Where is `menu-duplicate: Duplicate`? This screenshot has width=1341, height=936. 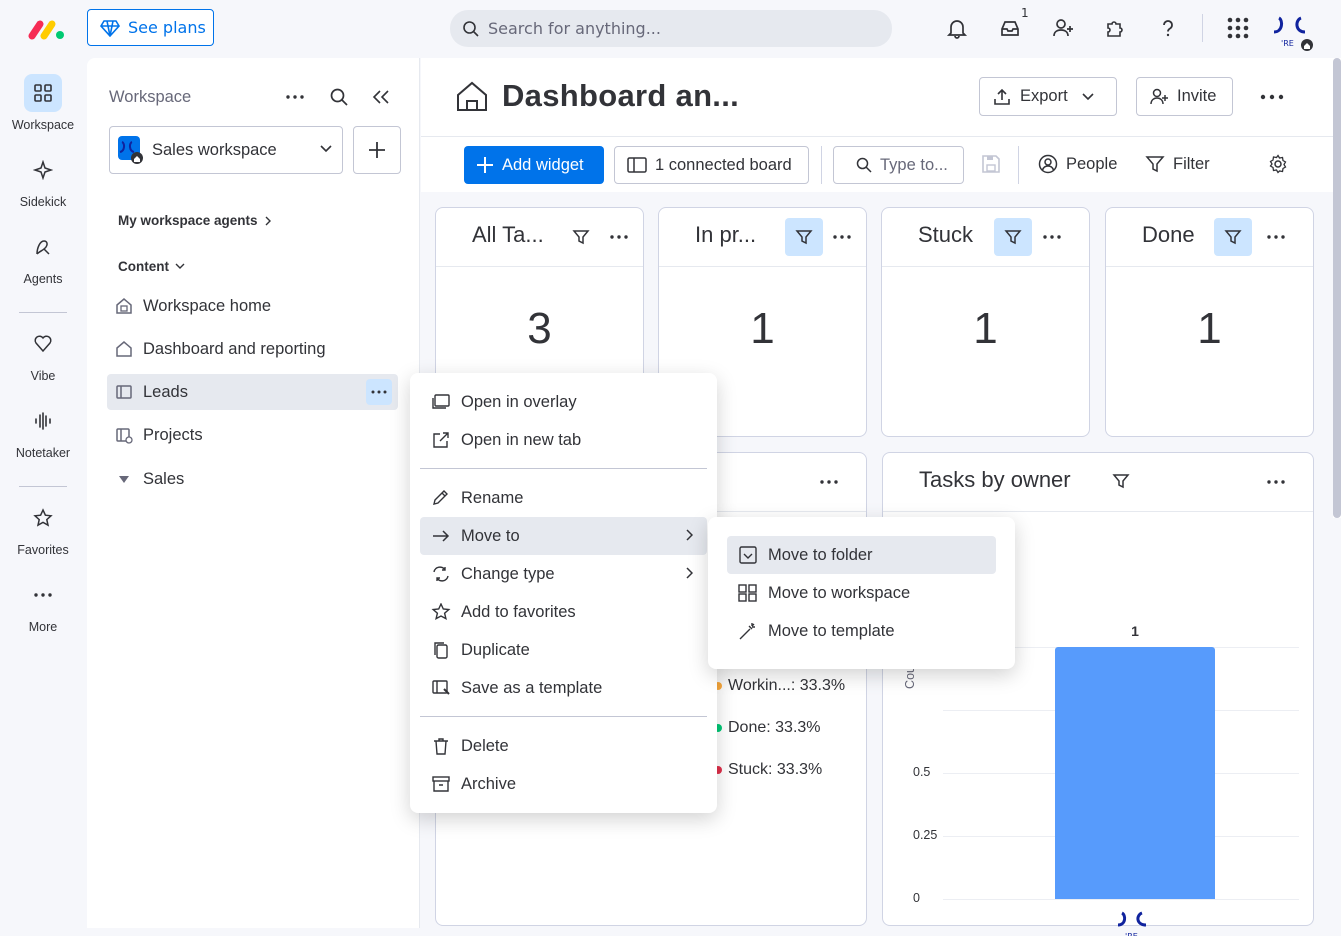
menu-duplicate: Duplicate is located at coordinates (563, 650).